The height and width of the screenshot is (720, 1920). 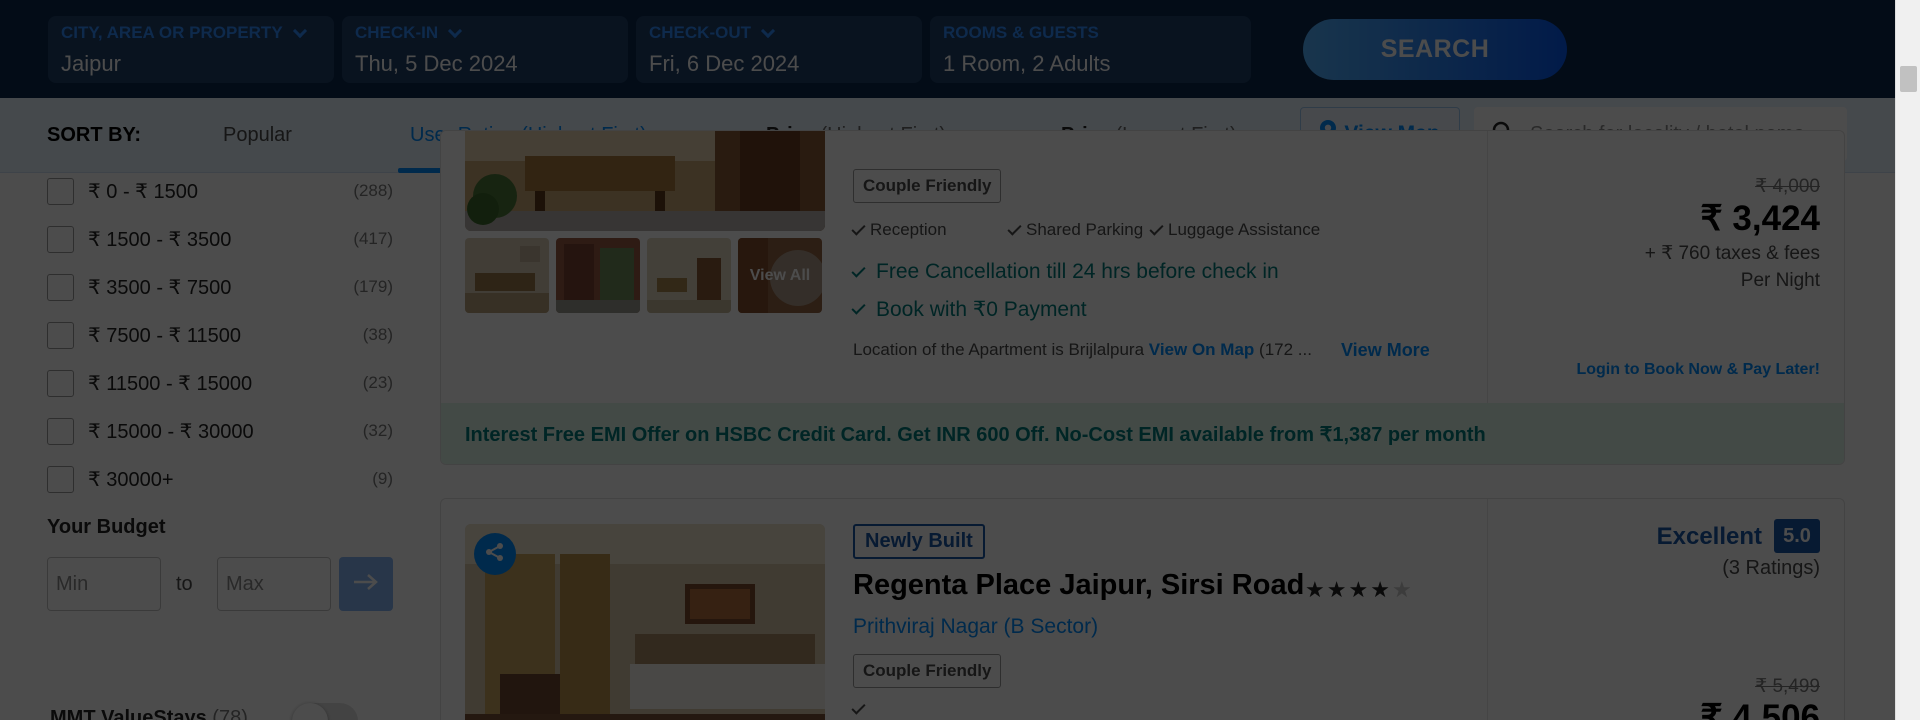 I want to click on price-range-label: ₹ 3500 - ₹ 7500, so click(x=160, y=287).